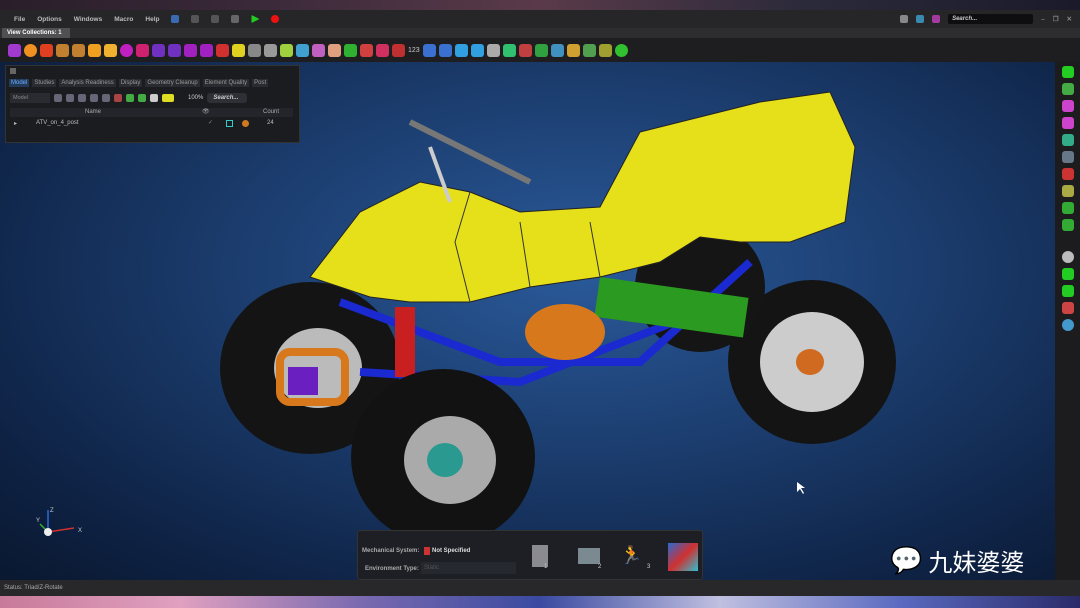  Describe the element at coordinates (123, 19) in the screenshot. I see `menu-macro: Macro` at that location.